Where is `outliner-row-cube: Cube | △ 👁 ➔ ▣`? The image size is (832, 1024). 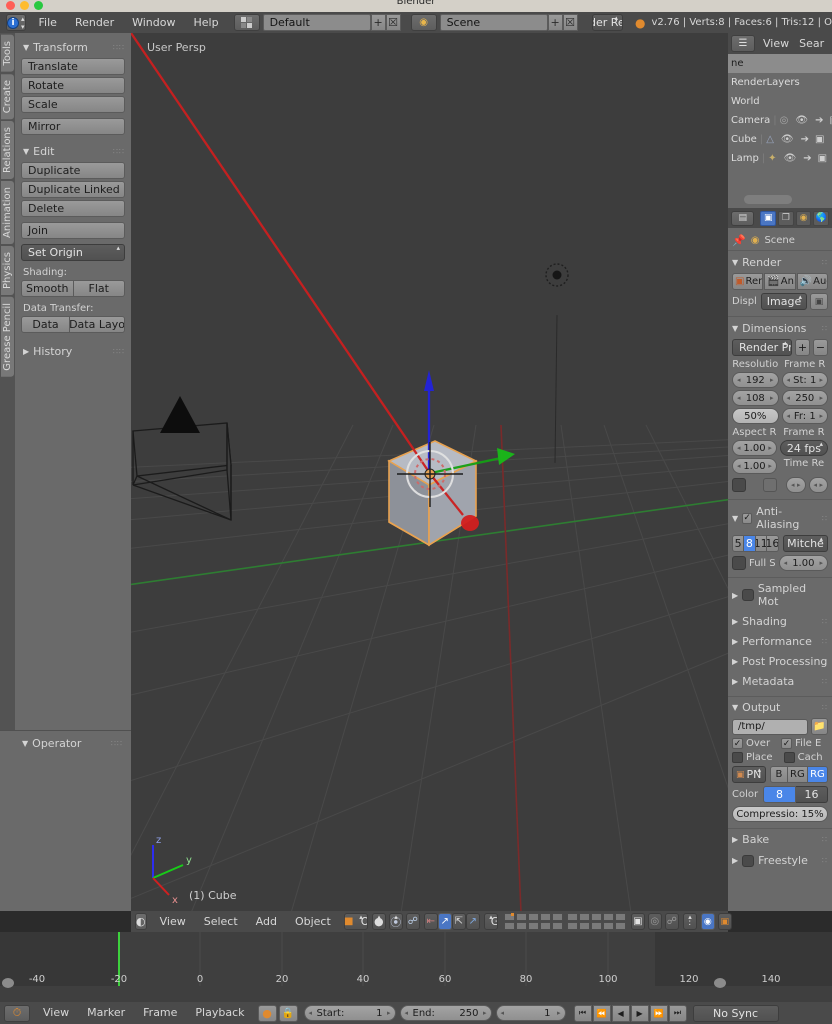 outliner-row-cube: Cube | △ 👁 ➔ ▣ is located at coordinates (780, 139).